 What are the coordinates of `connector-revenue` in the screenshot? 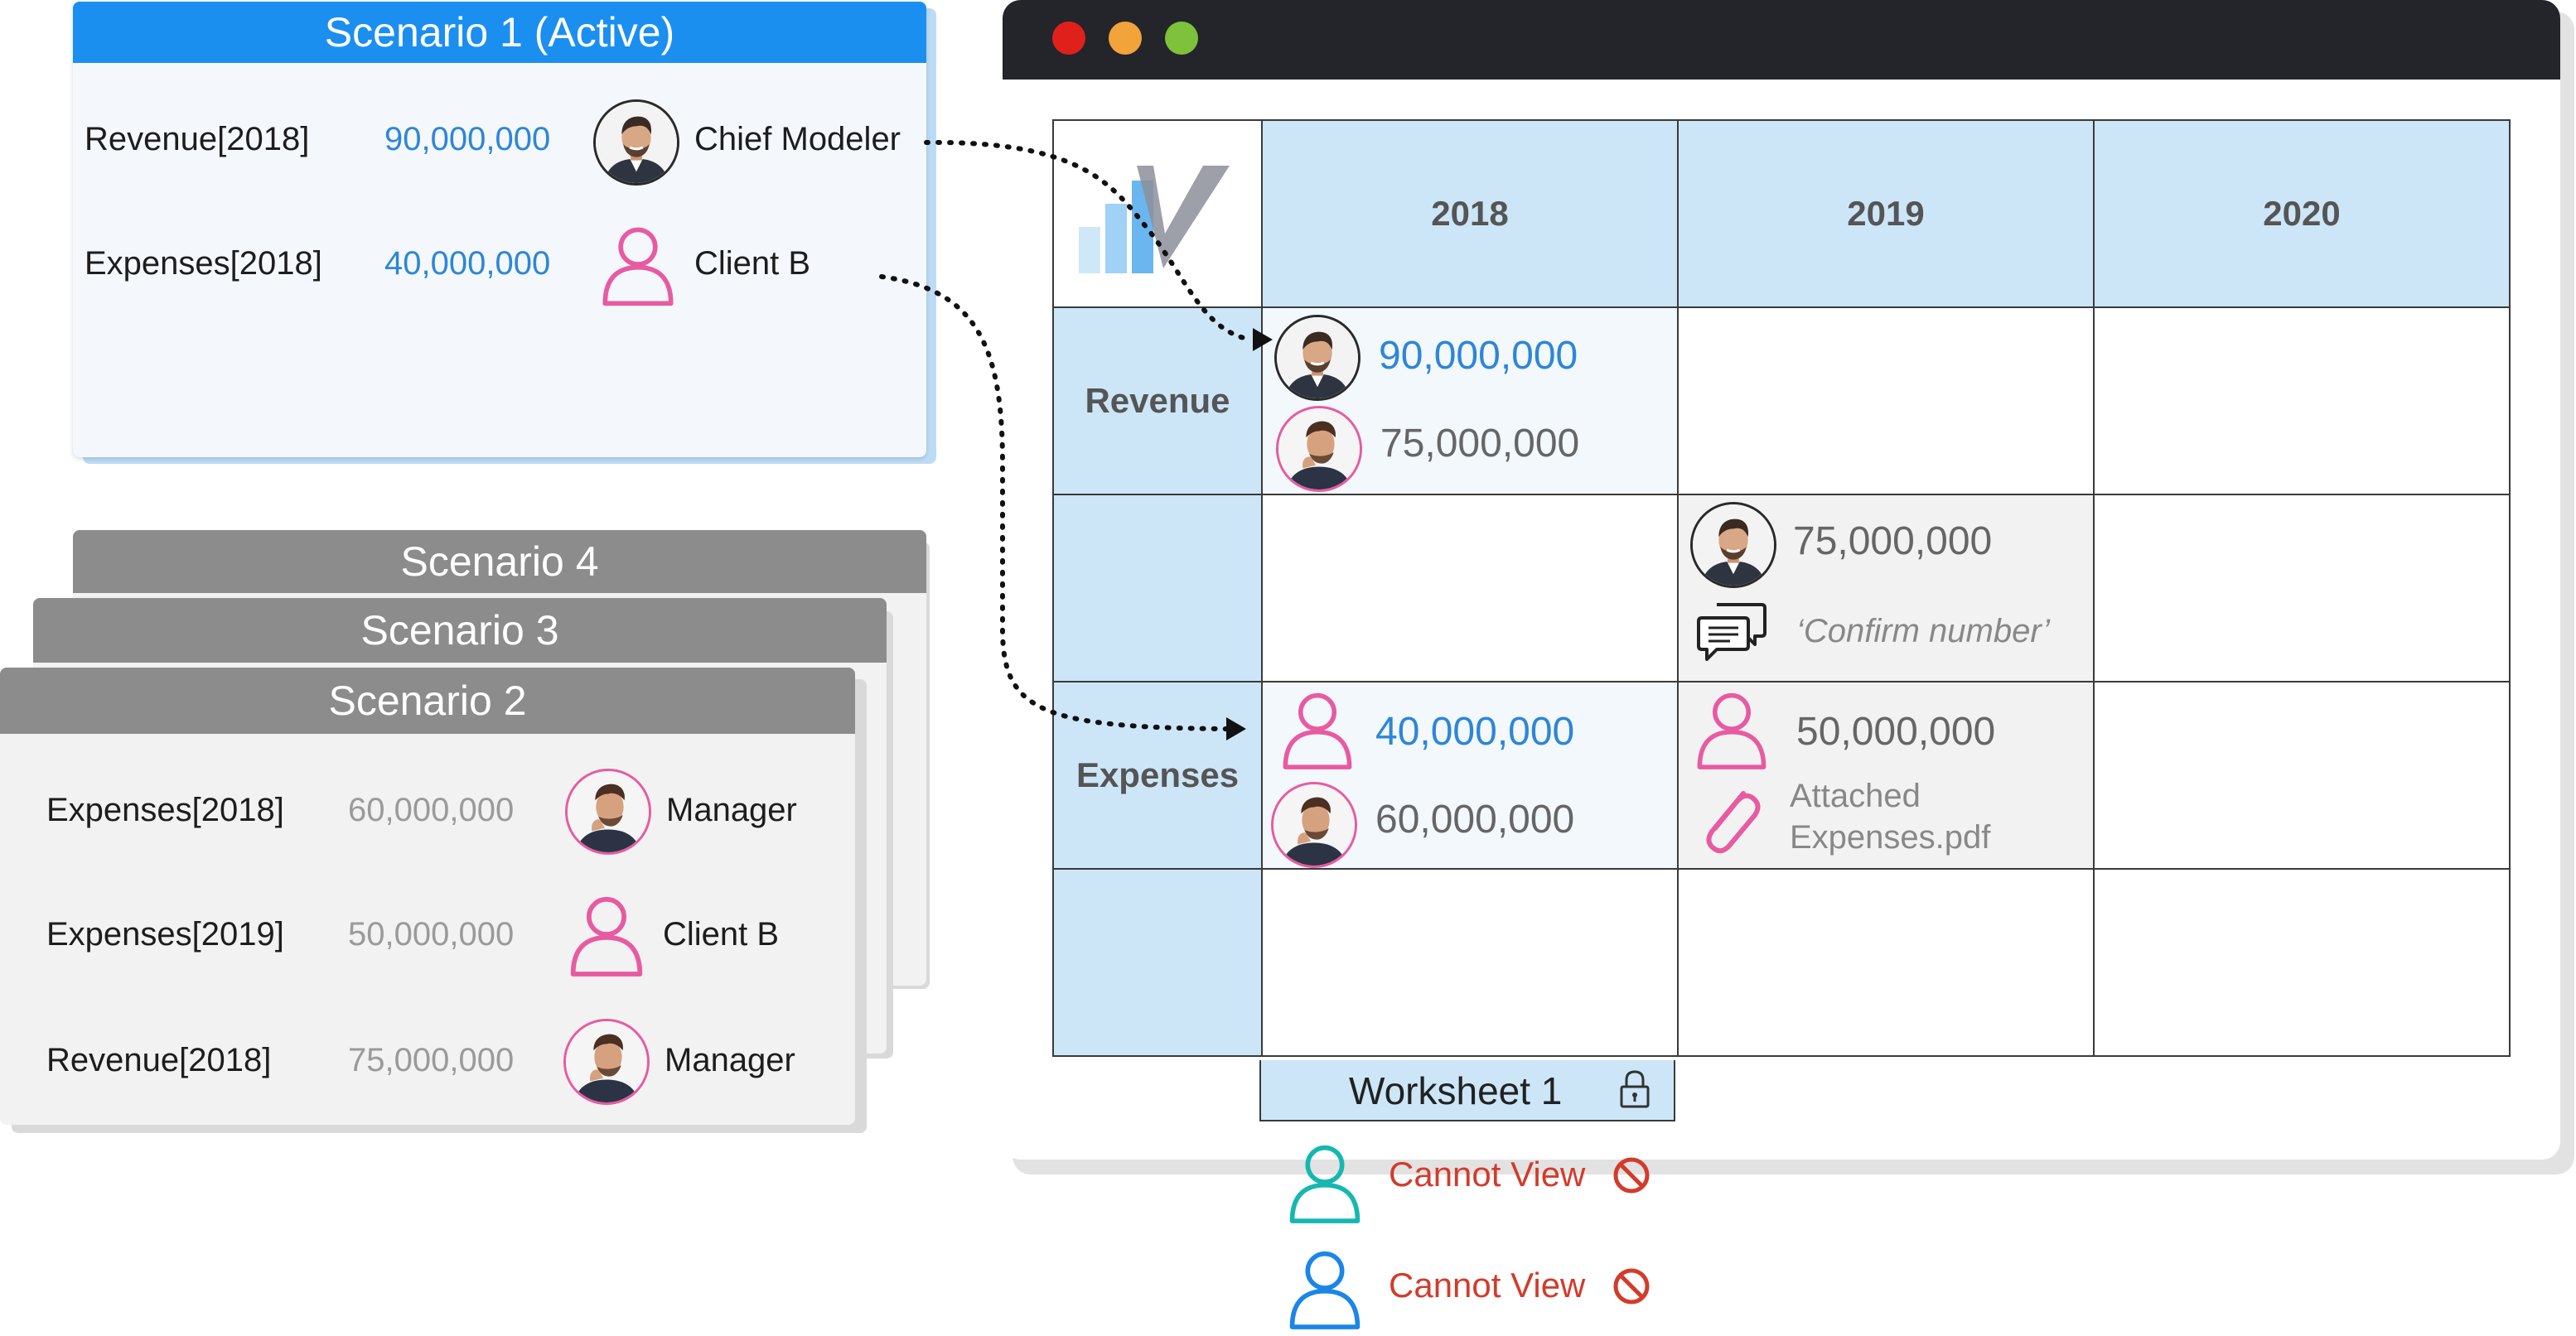 It's located at (1089, 241).